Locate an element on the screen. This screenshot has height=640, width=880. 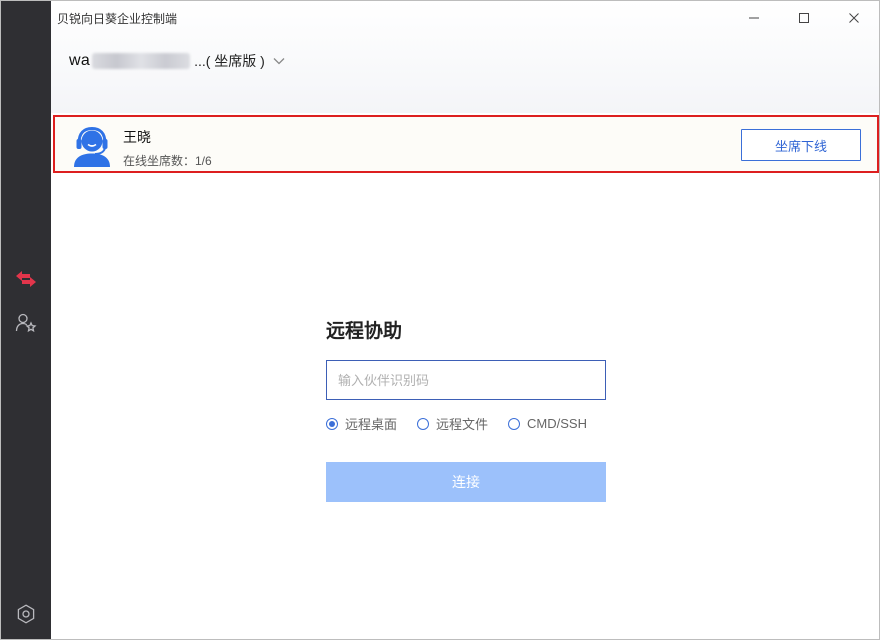
minimize-icon is located at coordinates (754, 18).